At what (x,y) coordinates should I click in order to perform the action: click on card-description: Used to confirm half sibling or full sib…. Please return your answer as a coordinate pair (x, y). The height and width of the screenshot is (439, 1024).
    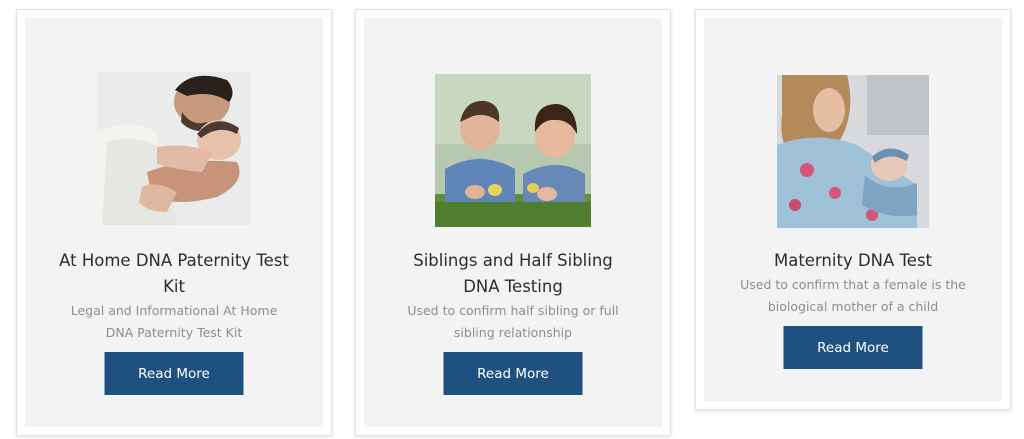
    Looking at the image, I should click on (513, 322).